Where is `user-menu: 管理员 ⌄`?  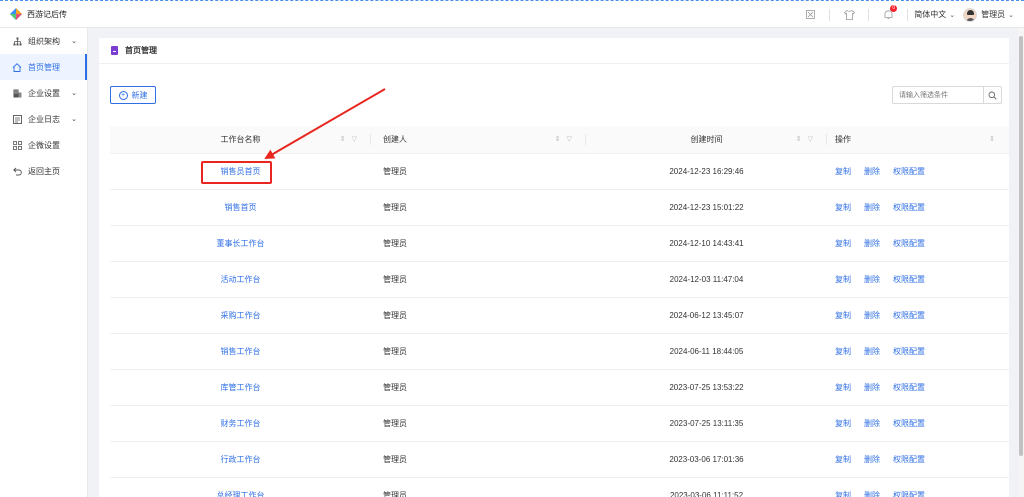
user-menu: 管理员 ⌄ is located at coordinates (988, 14).